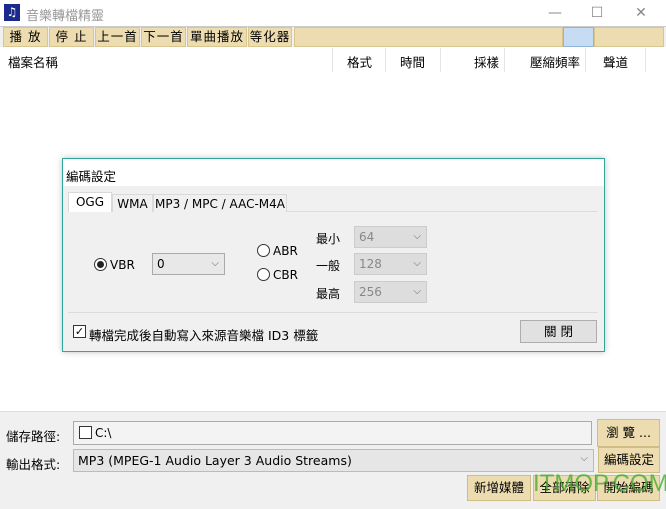 The width and height of the screenshot is (666, 509). What do you see at coordinates (597, 13) in the screenshot?
I see `maximize-button: ☐` at bounding box center [597, 13].